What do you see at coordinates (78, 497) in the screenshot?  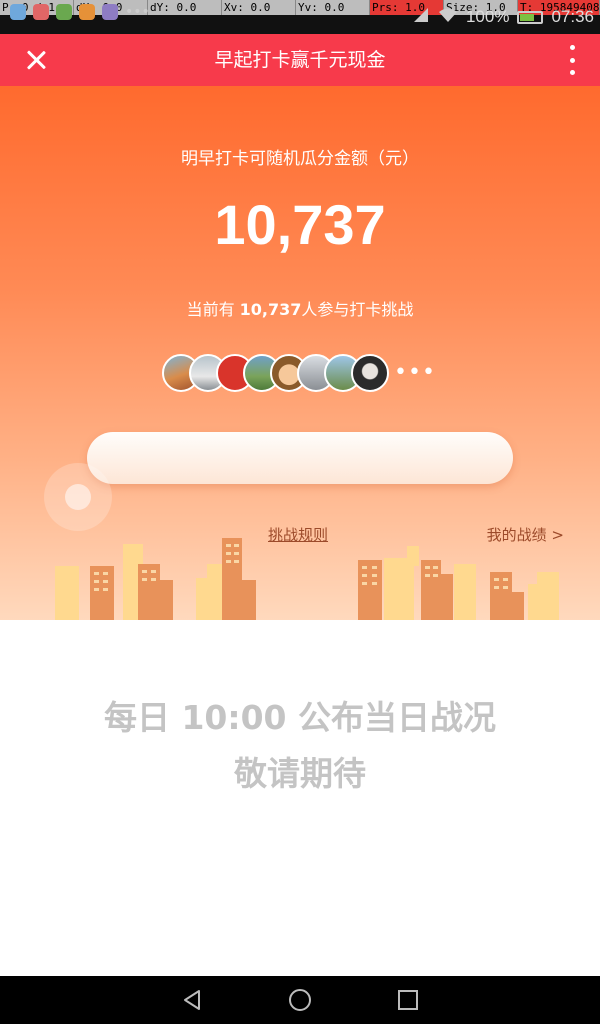 I see `assistive-touch-button` at bounding box center [78, 497].